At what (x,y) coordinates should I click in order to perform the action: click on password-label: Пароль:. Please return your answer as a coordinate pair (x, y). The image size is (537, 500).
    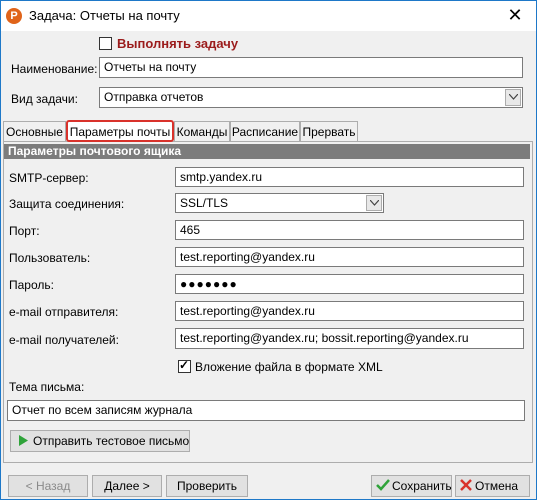
    Looking at the image, I should click on (31, 285).